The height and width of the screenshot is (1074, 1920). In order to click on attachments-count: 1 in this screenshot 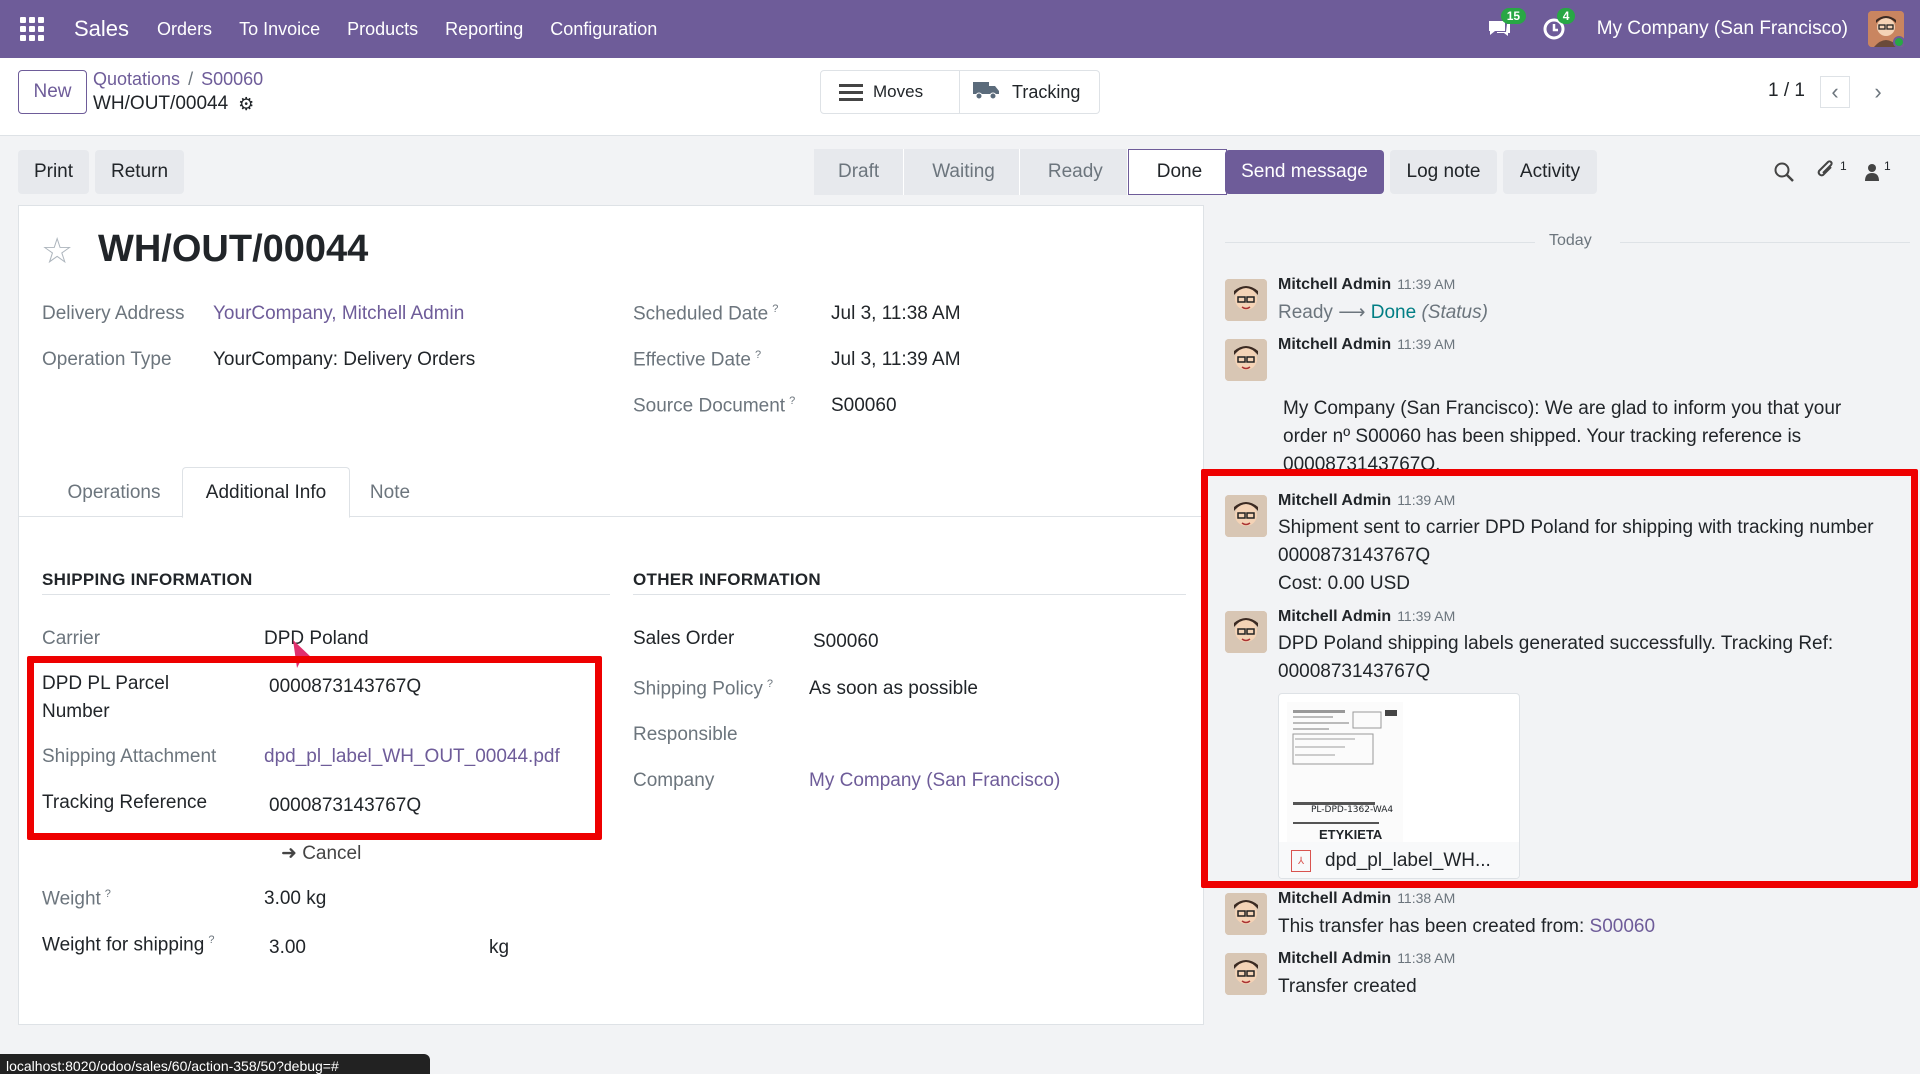, I will do `click(1843, 166)`.